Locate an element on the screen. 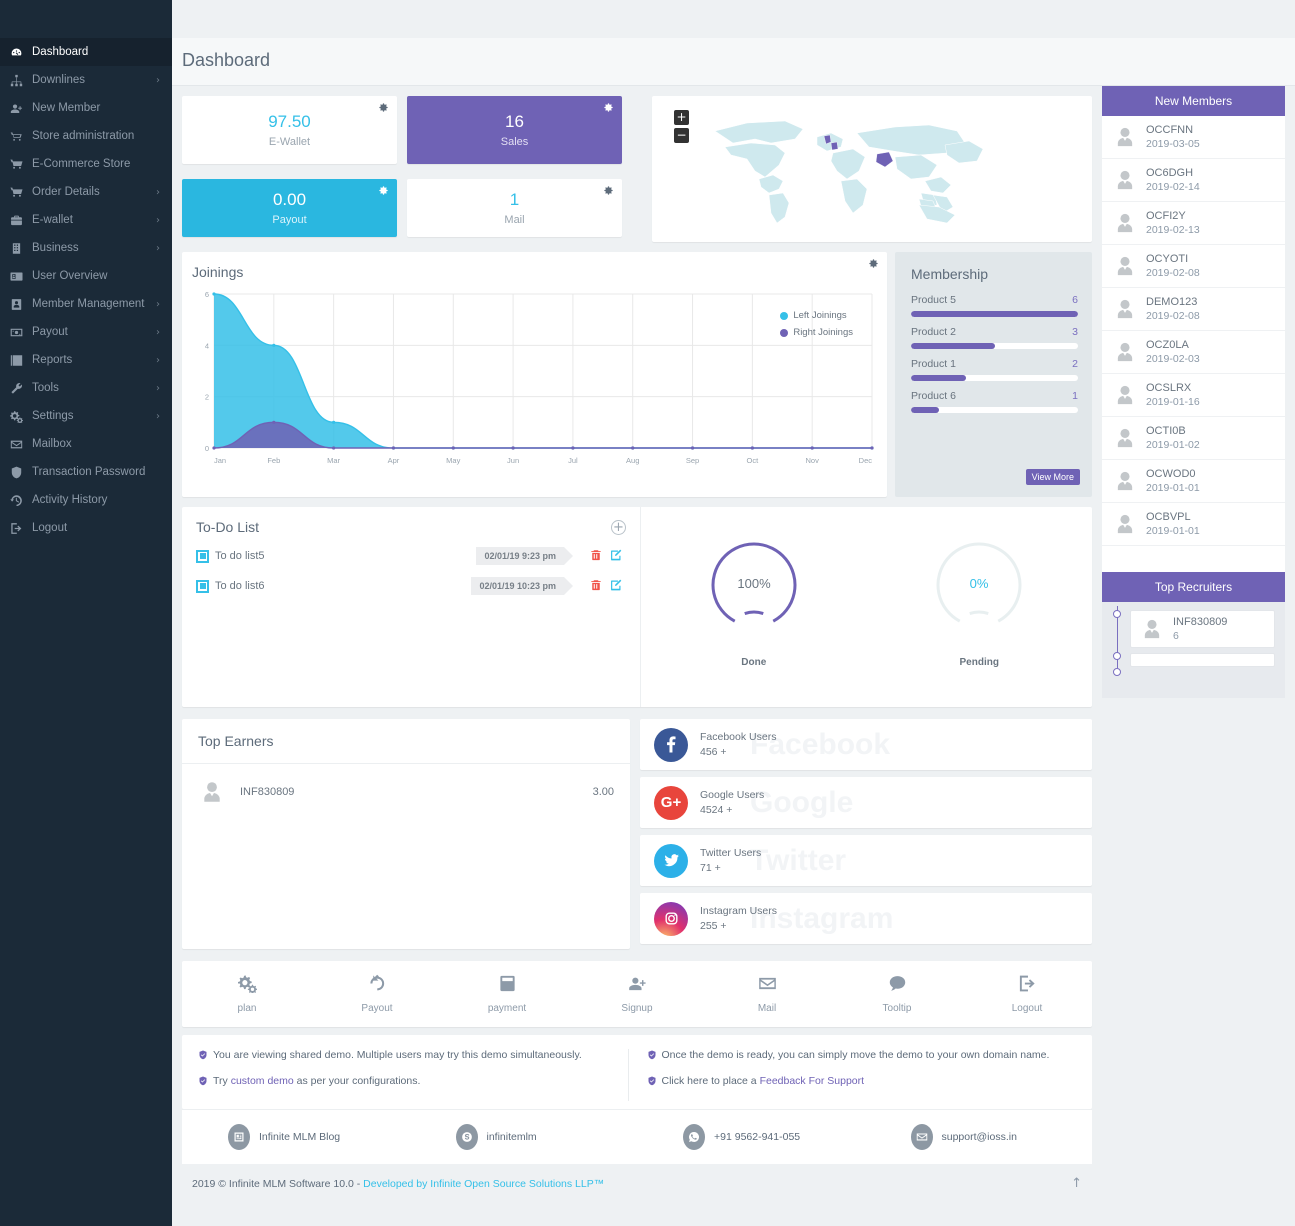  new-member-row: OCYOTI 2019-02-08 is located at coordinates (1193, 266).